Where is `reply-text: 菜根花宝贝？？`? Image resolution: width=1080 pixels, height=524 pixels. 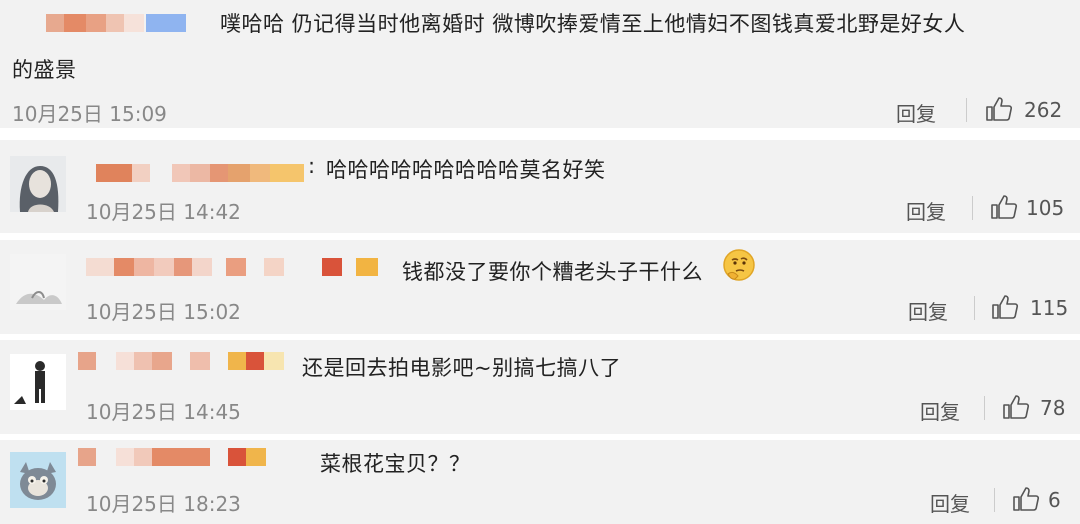
reply-text: 菜根花宝贝？？ is located at coordinates (395, 464).